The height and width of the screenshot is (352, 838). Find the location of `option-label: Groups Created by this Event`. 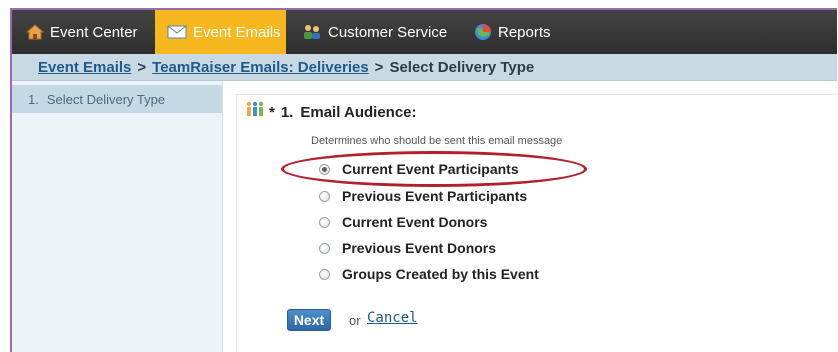

option-label: Groups Created by this Event is located at coordinates (440, 274).